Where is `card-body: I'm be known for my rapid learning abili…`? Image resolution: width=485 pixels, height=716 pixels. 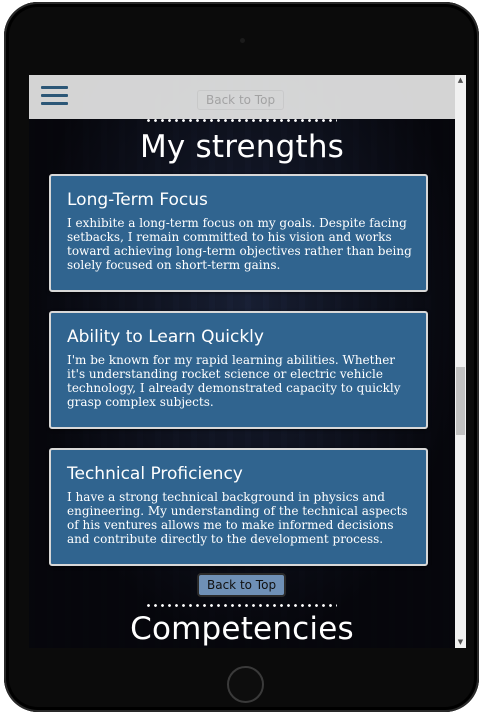 card-body: I'm be known for my rapid learning abili… is located at coordinates (234, 381).